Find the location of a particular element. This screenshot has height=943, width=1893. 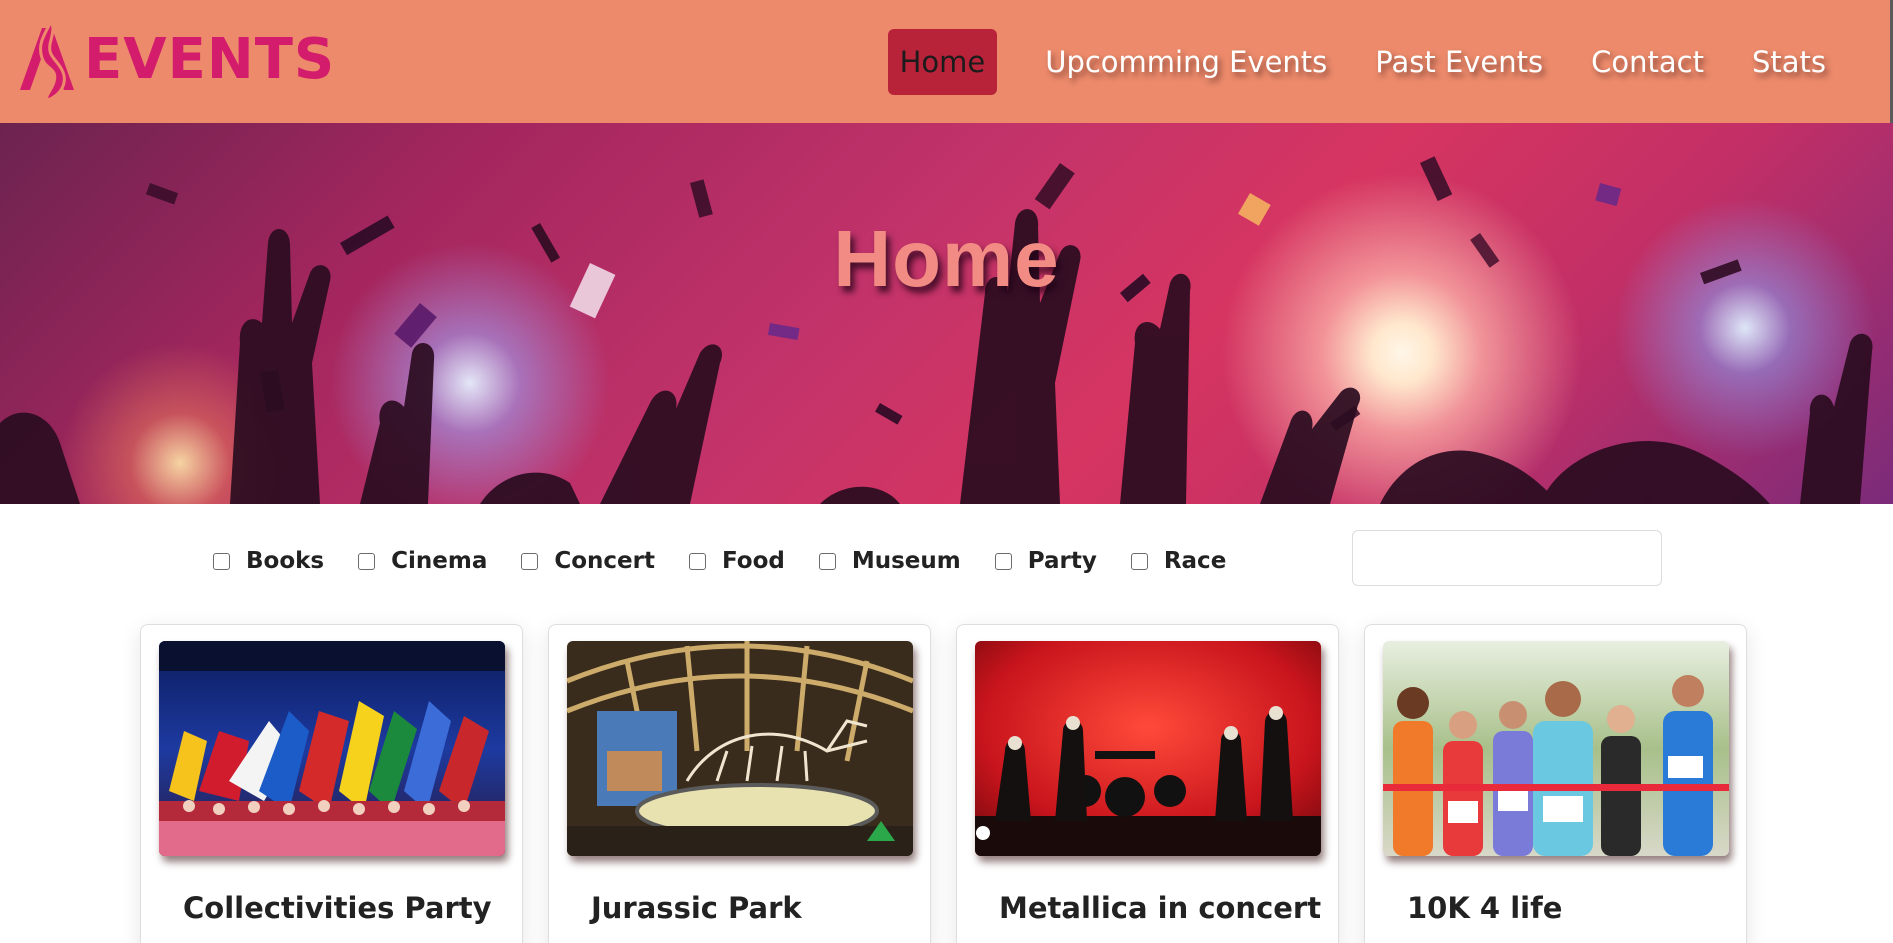

nav-upcoming-events: Upcomming Events is located at coordinates (1186, 62).